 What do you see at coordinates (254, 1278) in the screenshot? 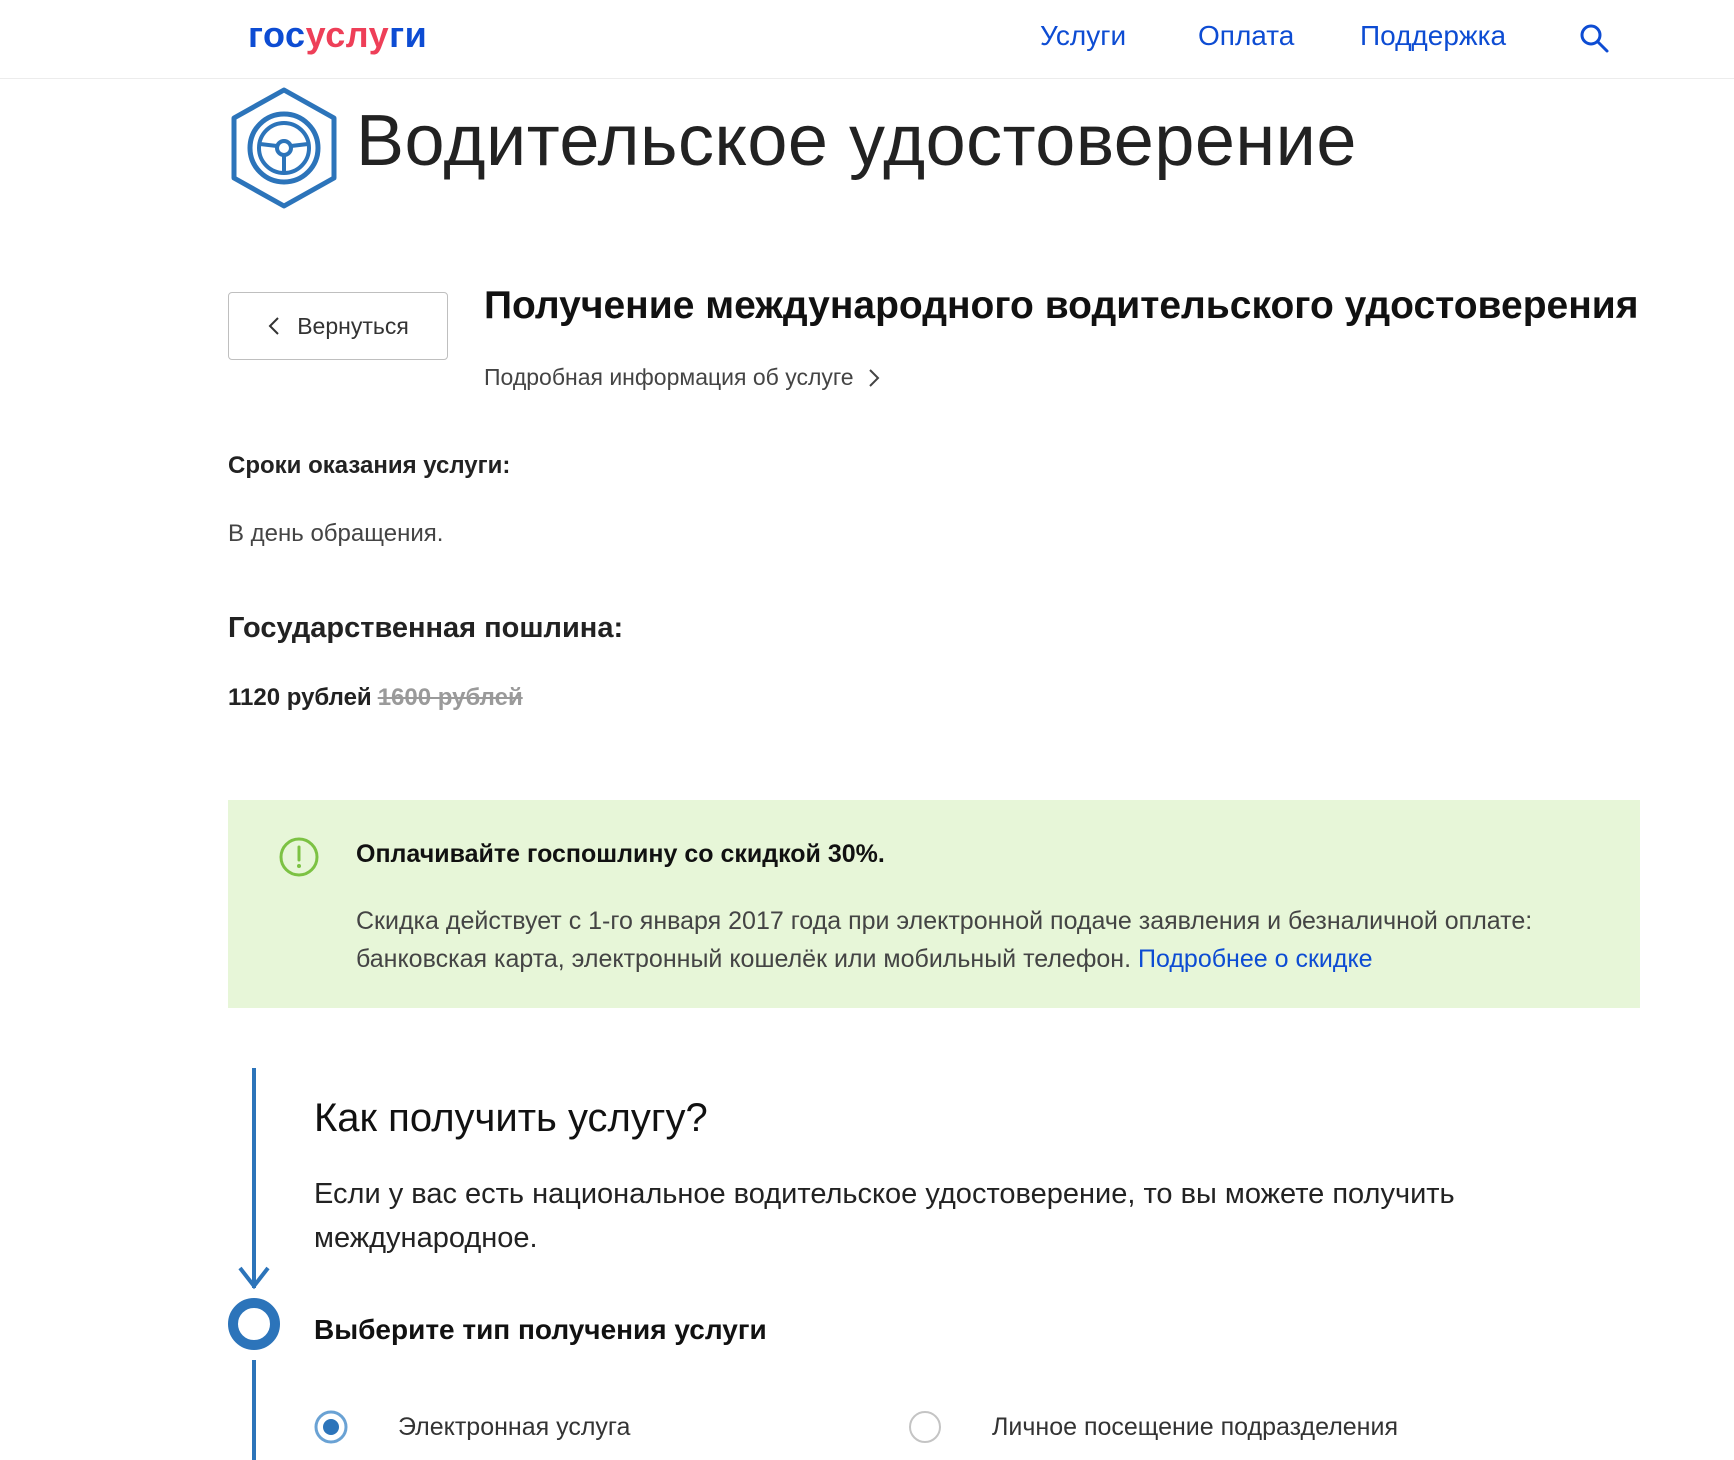
I see `arrow-down-icon` at bounding box center [254, 1278].